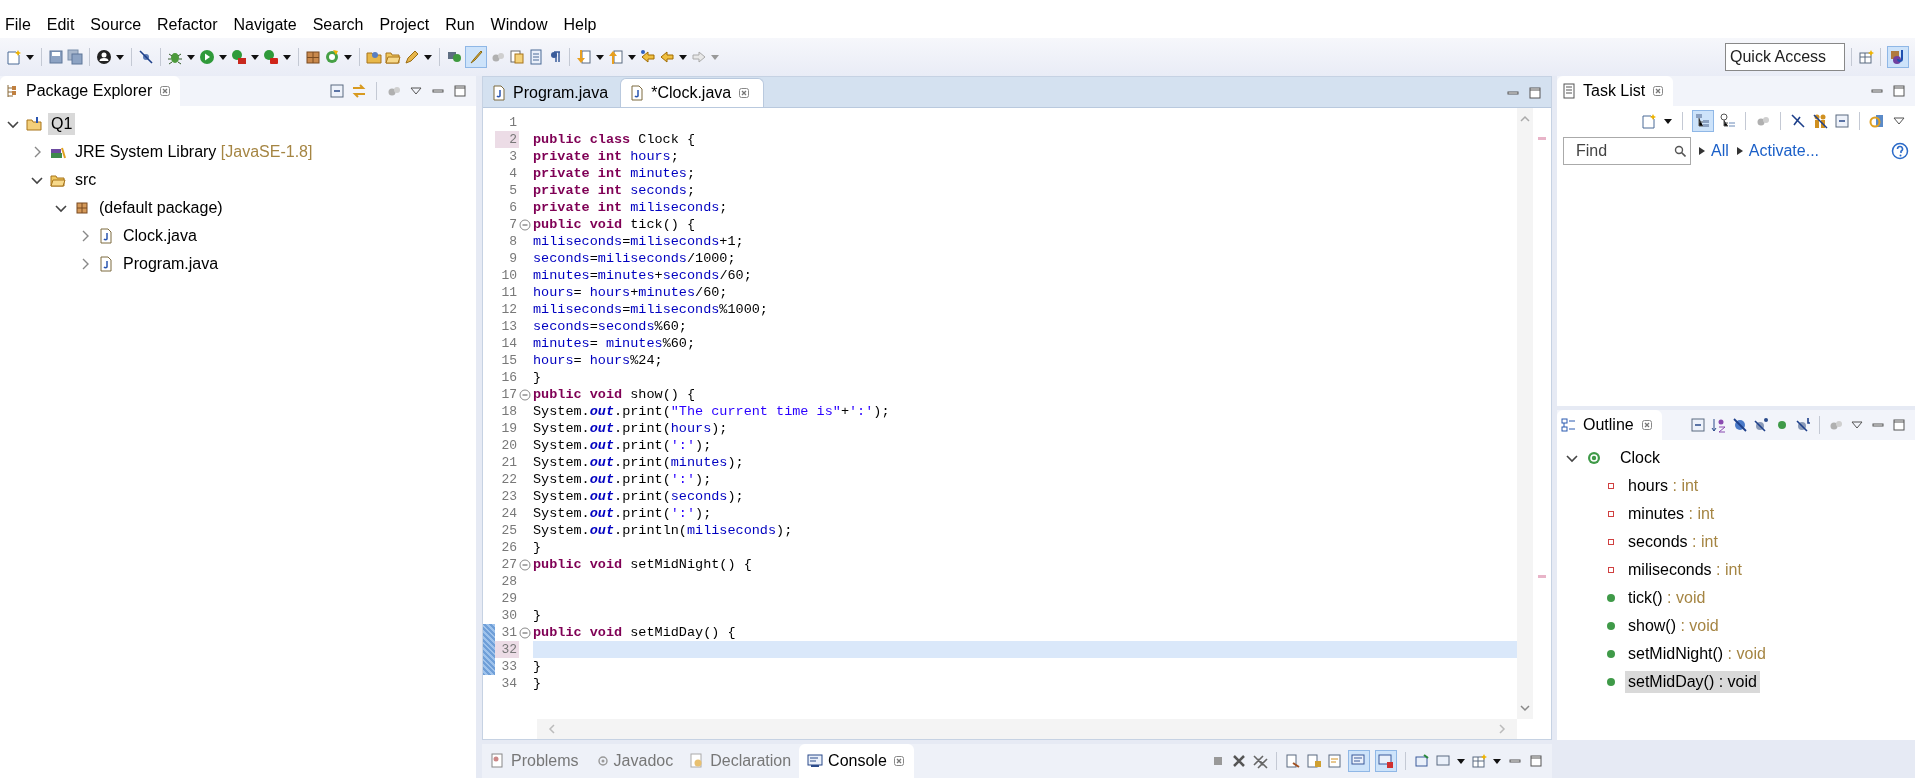  What do you see at coordinates (1866, 57) in the screenshot?
I see `open-perspective-icon` at bounding box center [1866, 57].